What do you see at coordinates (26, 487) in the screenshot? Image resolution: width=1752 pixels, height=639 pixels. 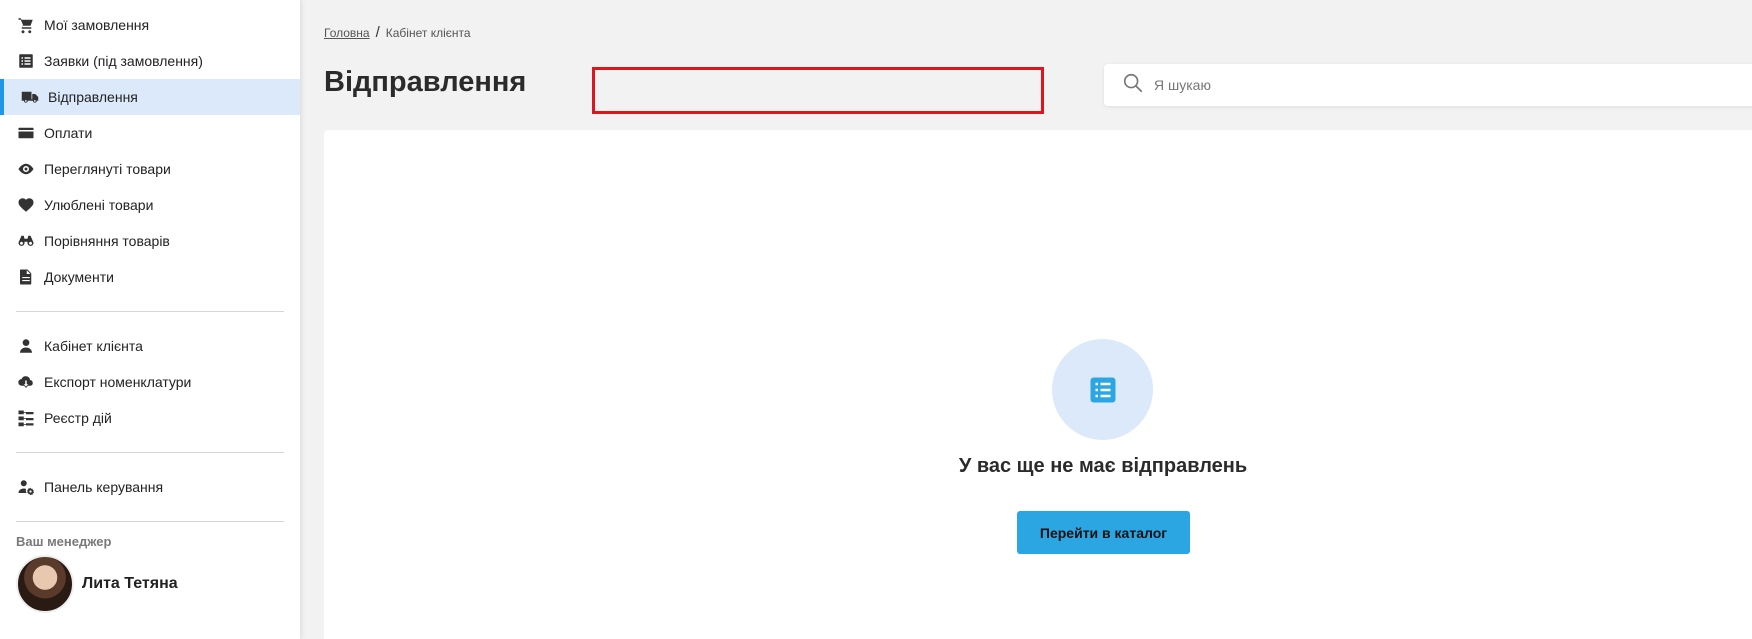 I see `user-cog-icon` at bounding box center [26, 487].